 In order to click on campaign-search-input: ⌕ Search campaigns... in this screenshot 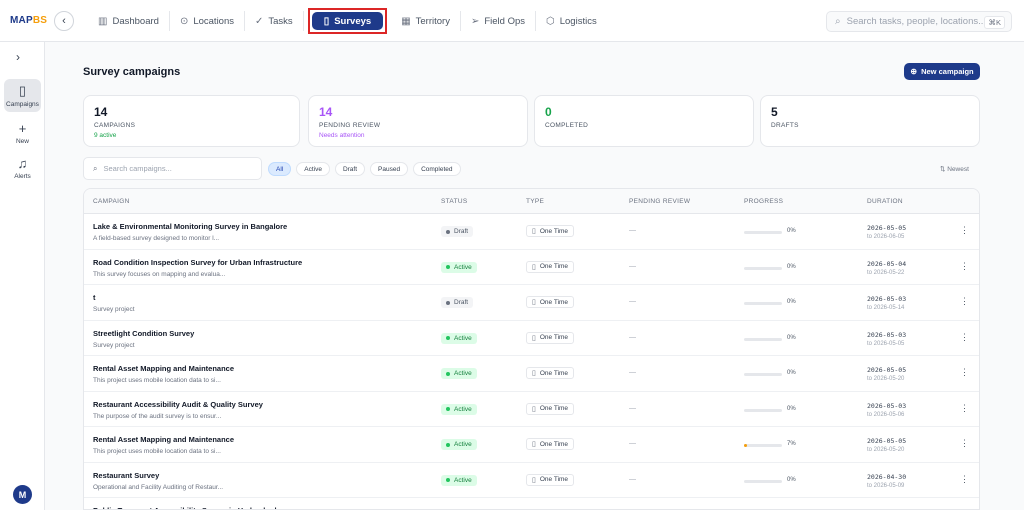, I will do `click(172, 168)`.